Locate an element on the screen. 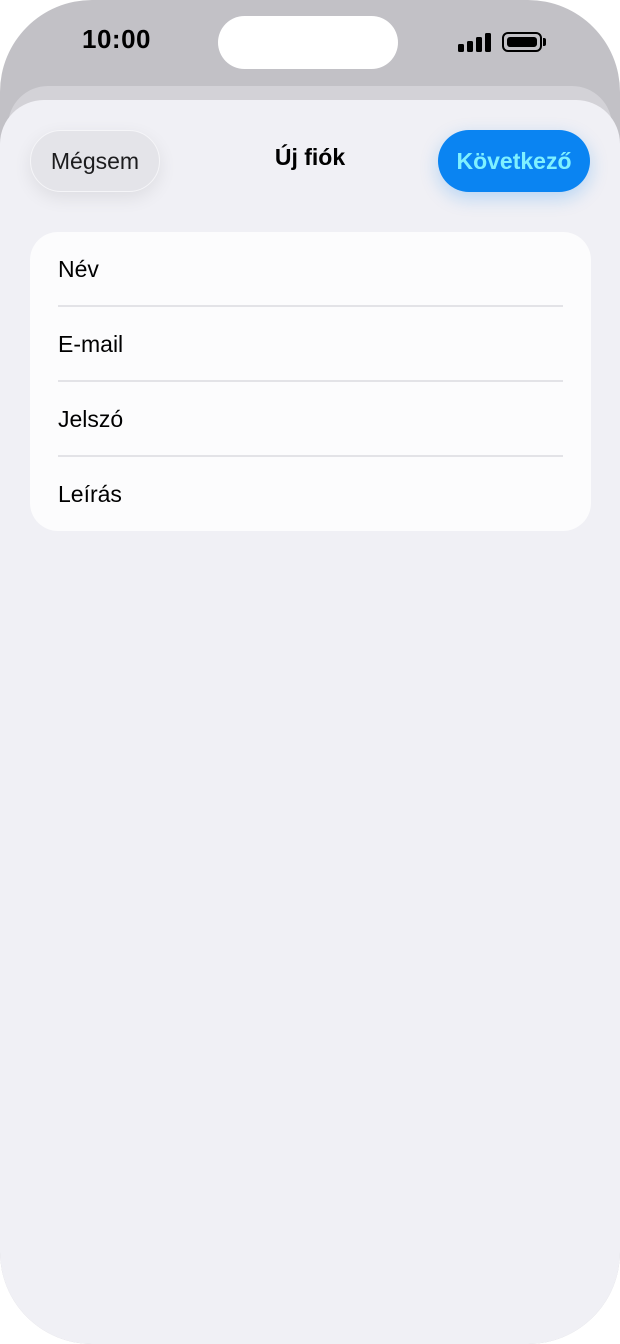 Image resolution: width=620 pixels, height=1344 pixels. cancel-button: Mégsem is located at coordinates (95, 161).